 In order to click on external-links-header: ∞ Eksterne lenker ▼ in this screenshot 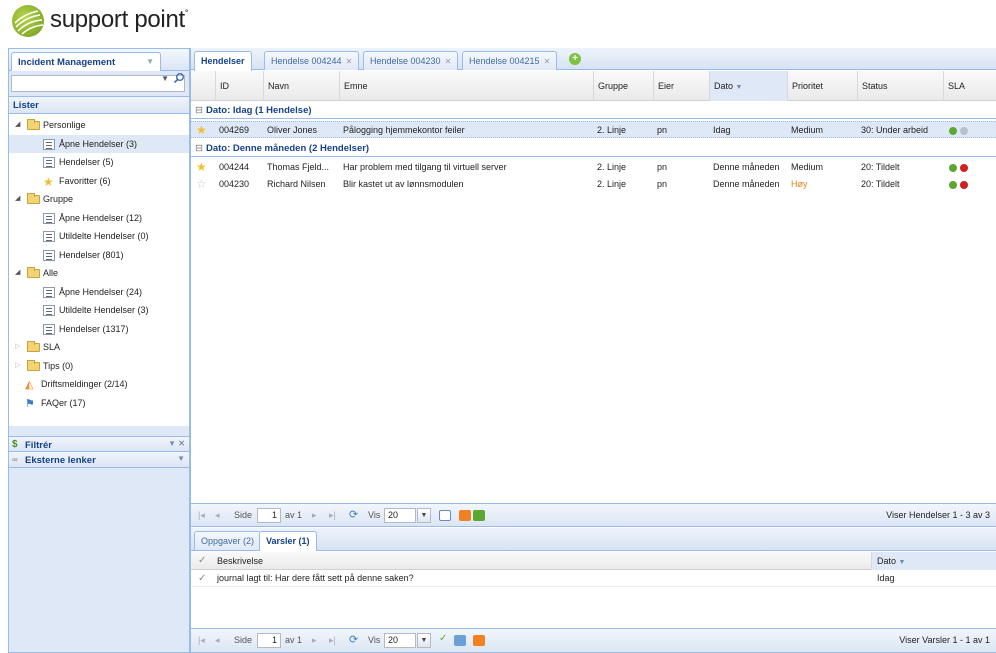, I will do `click(99, 460)`.